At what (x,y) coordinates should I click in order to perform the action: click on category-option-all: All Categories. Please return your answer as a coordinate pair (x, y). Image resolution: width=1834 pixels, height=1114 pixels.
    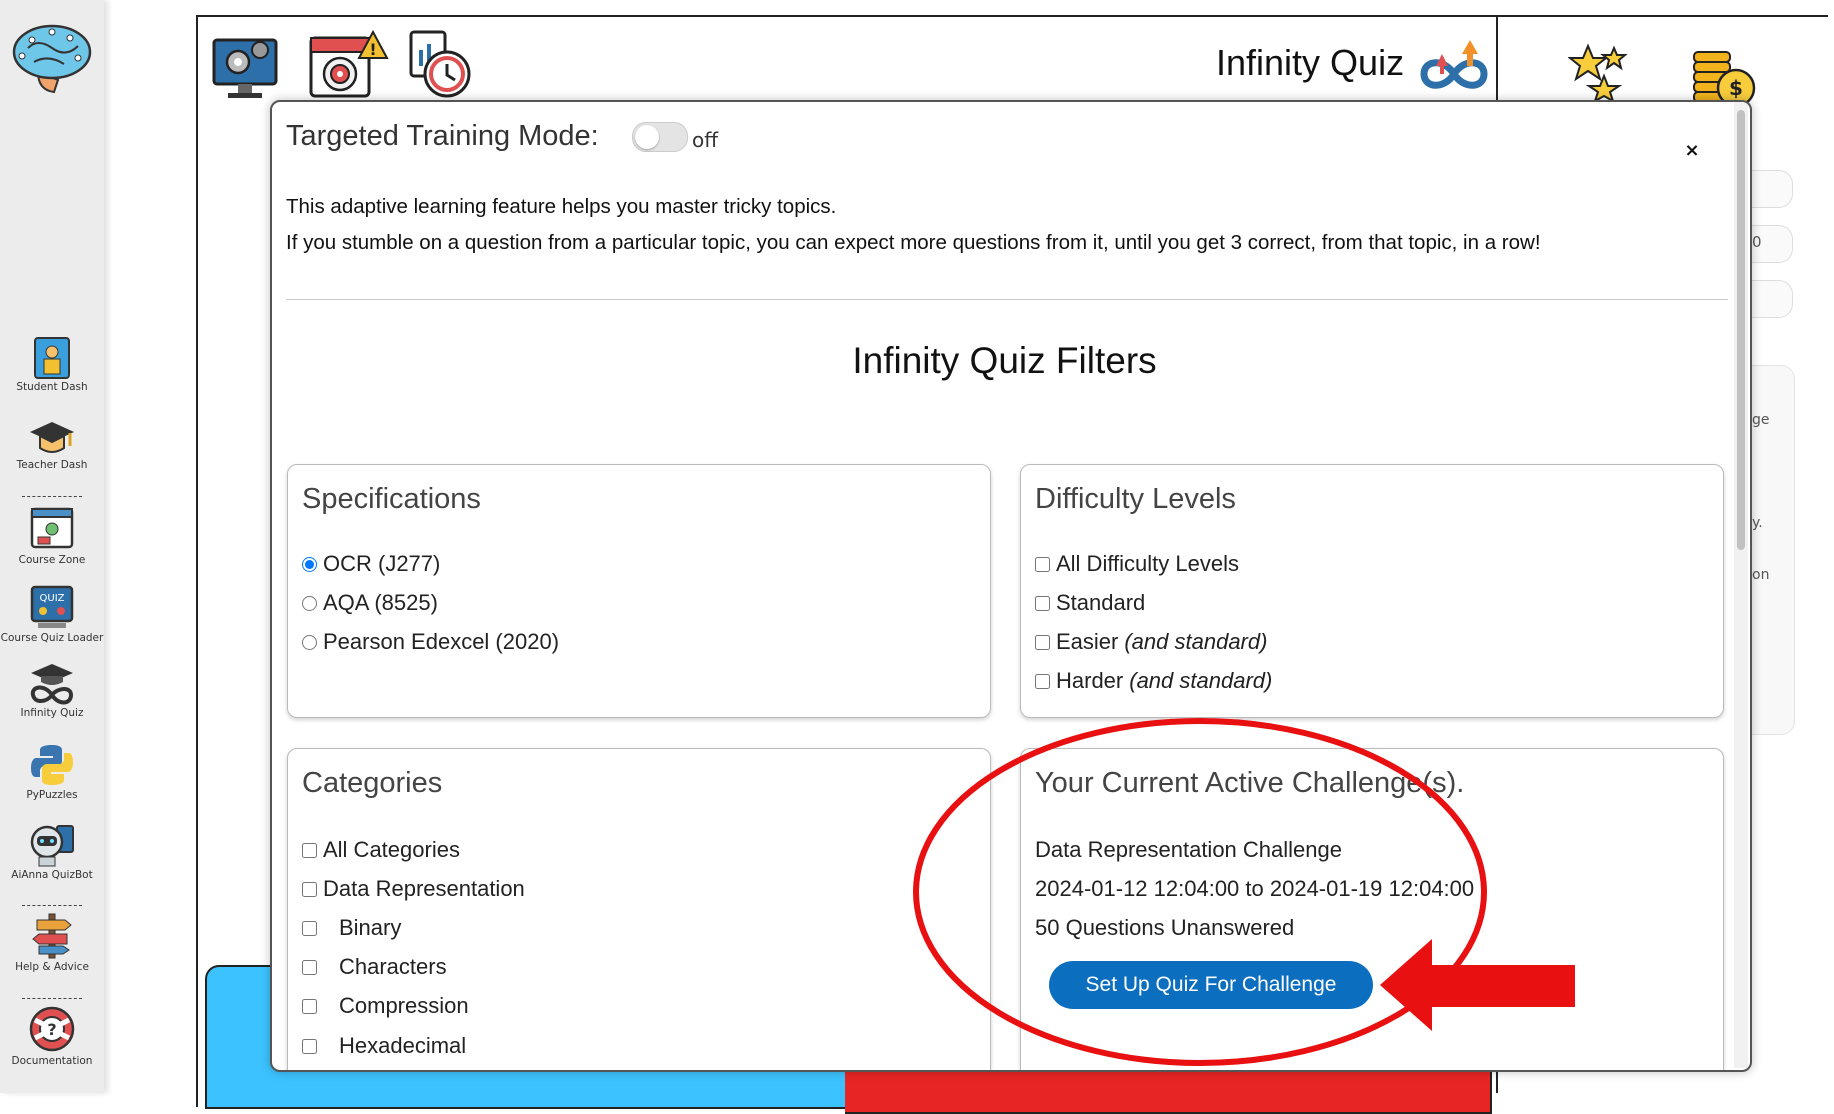
    Looking at the image, I should click on (381, 850).